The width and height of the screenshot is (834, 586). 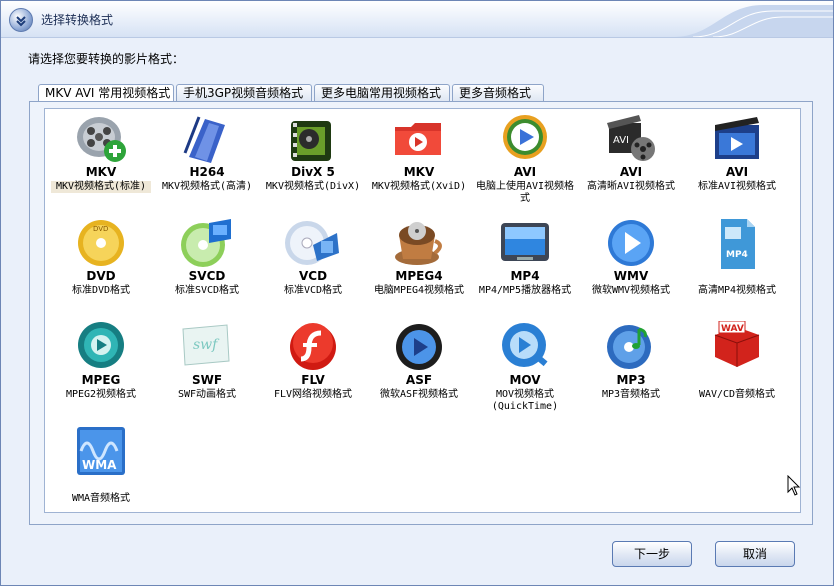 What do you see at coordinates (101, 394) in the screenshot?
I see `format-description: MPEG2视频格式` at bounding box center [101, 394].